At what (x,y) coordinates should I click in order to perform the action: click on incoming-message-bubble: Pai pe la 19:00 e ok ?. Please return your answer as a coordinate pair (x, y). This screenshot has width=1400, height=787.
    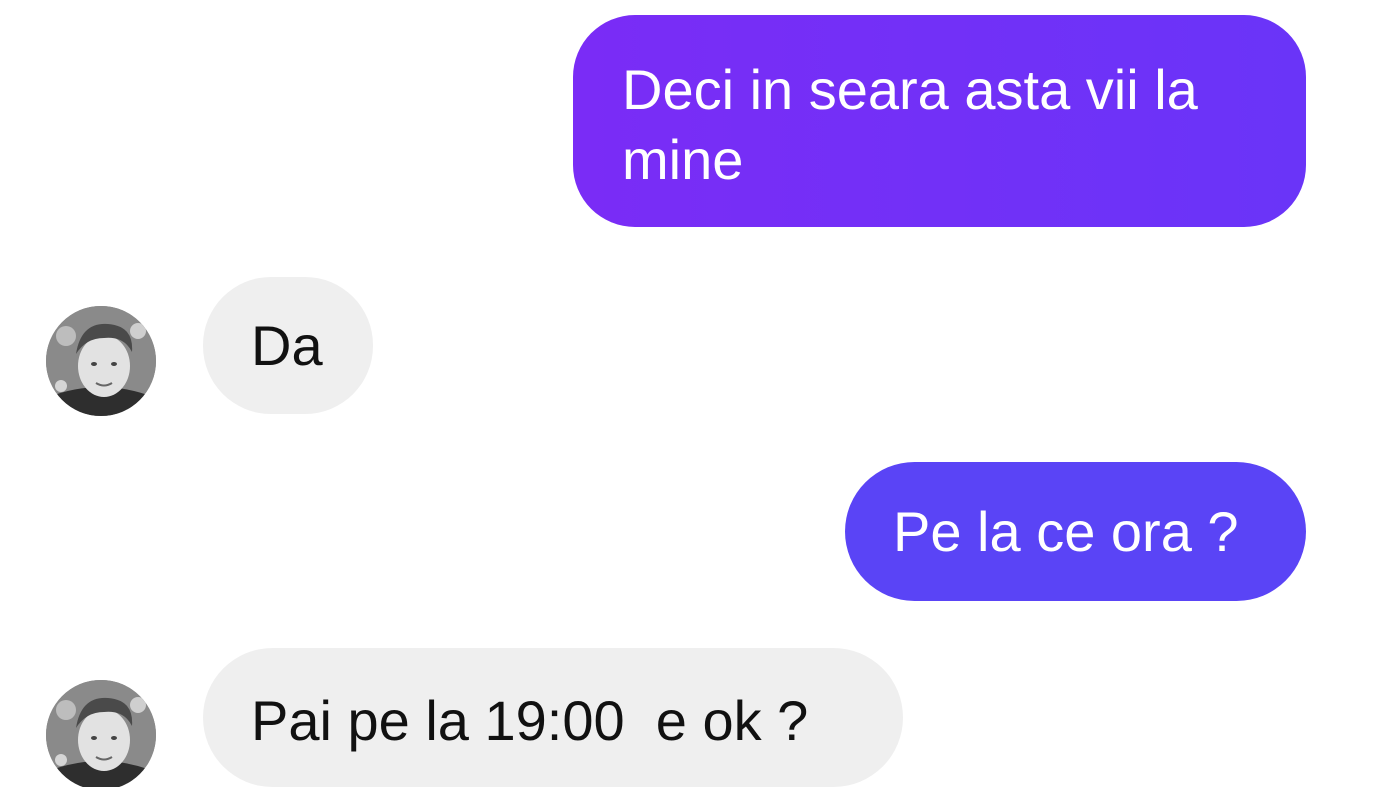
    Looking at the image, I should click on (553, 717).